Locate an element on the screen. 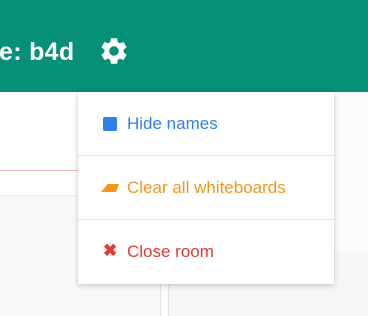  eraser-icon is located at coordinates (110, 188).